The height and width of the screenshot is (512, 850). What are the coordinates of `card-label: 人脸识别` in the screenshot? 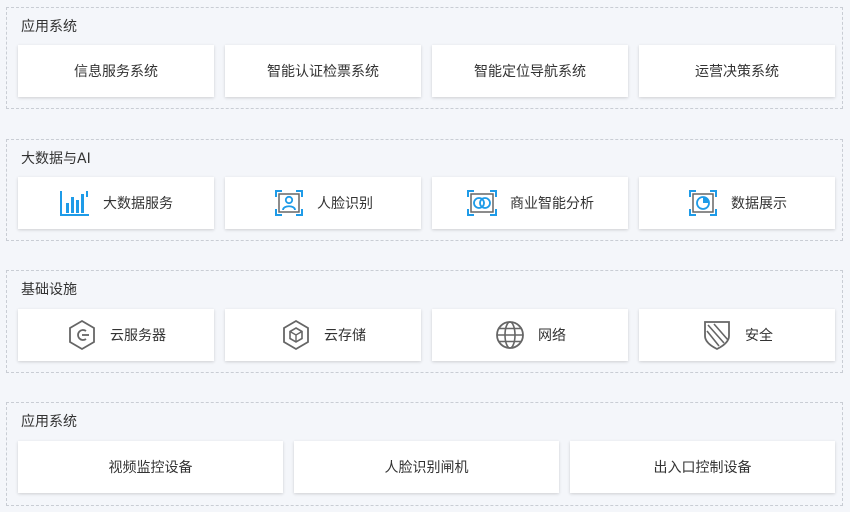 It's located at (345, 204).